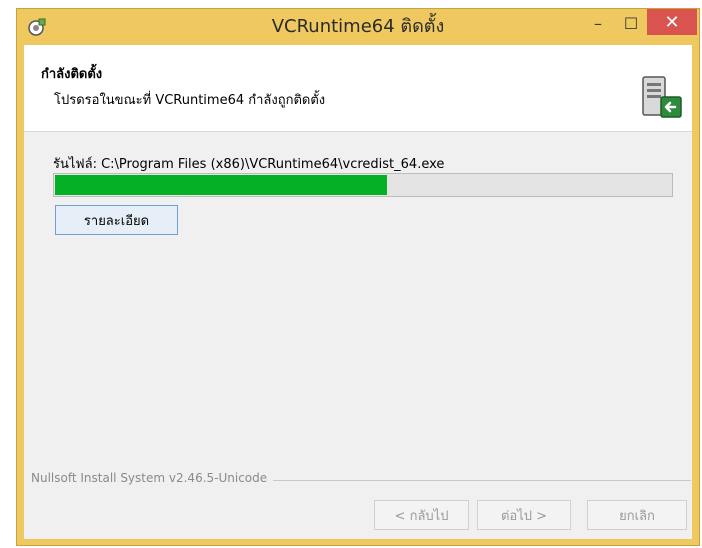  Describe the element at coordinates (361, 480) in the screenshot. I see `branding-row: Nullsoft Install System v2.46.5-Unicode` at that location.